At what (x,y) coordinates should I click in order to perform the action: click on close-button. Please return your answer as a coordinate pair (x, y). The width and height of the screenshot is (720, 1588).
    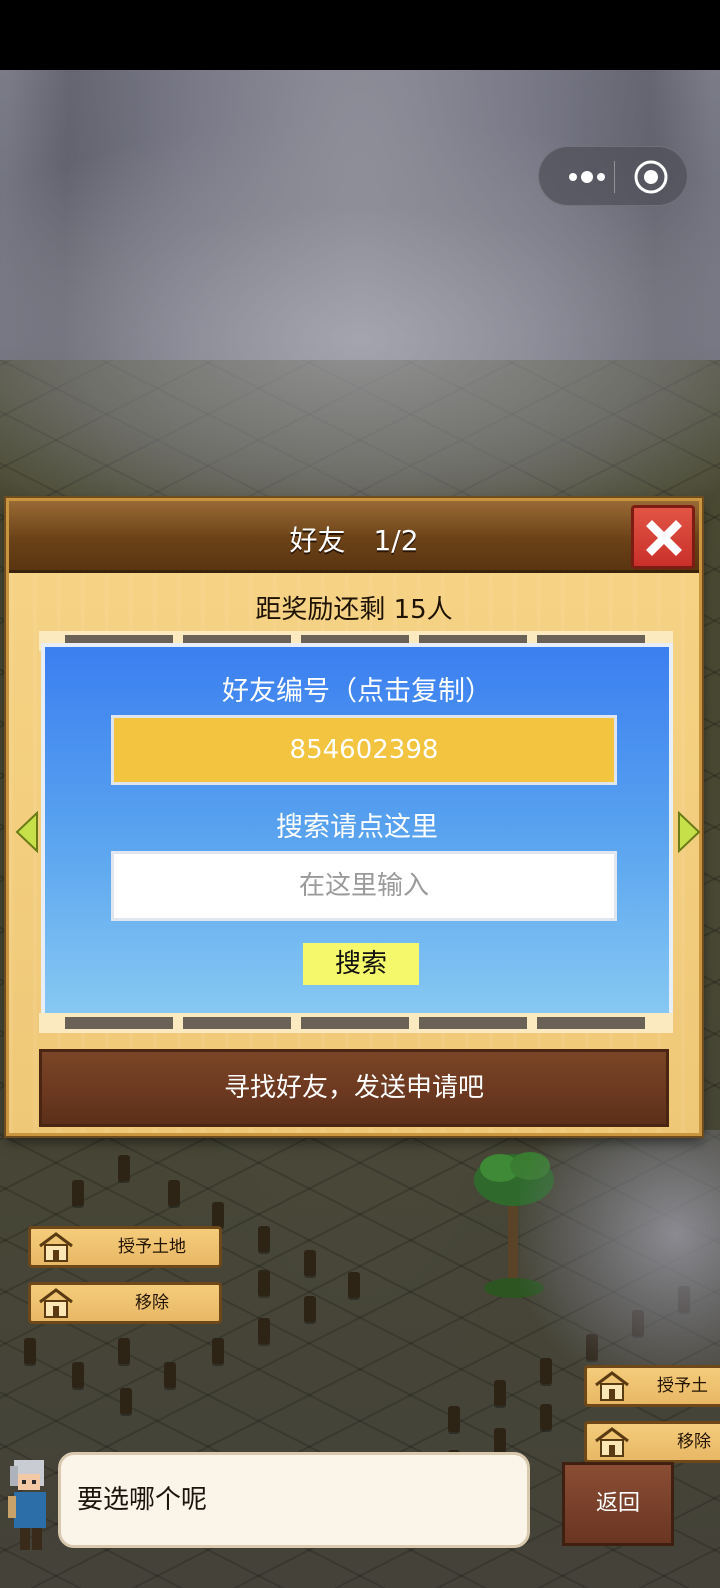
    Looking at the image, I should click on (663, 537).